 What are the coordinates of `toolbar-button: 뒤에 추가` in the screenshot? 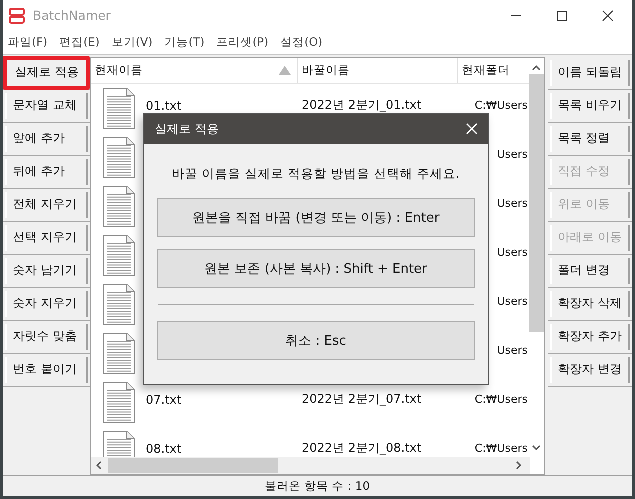 It's located at (46, 171).